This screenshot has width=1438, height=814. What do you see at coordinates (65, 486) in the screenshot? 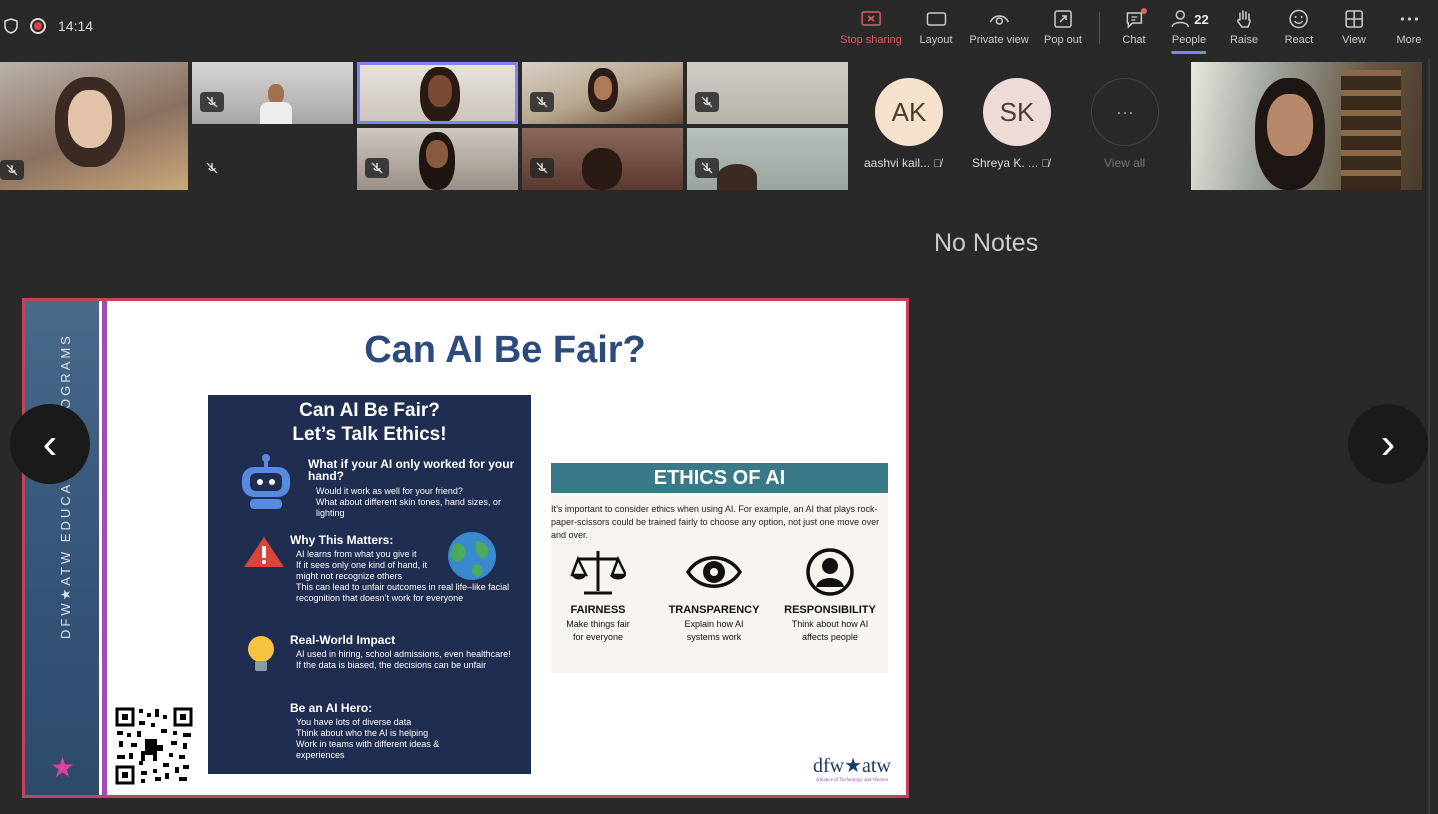
I see `sidebar-text: DFW★ATW EDUCATION PROGRAMS` at bounding box center [65, 486].